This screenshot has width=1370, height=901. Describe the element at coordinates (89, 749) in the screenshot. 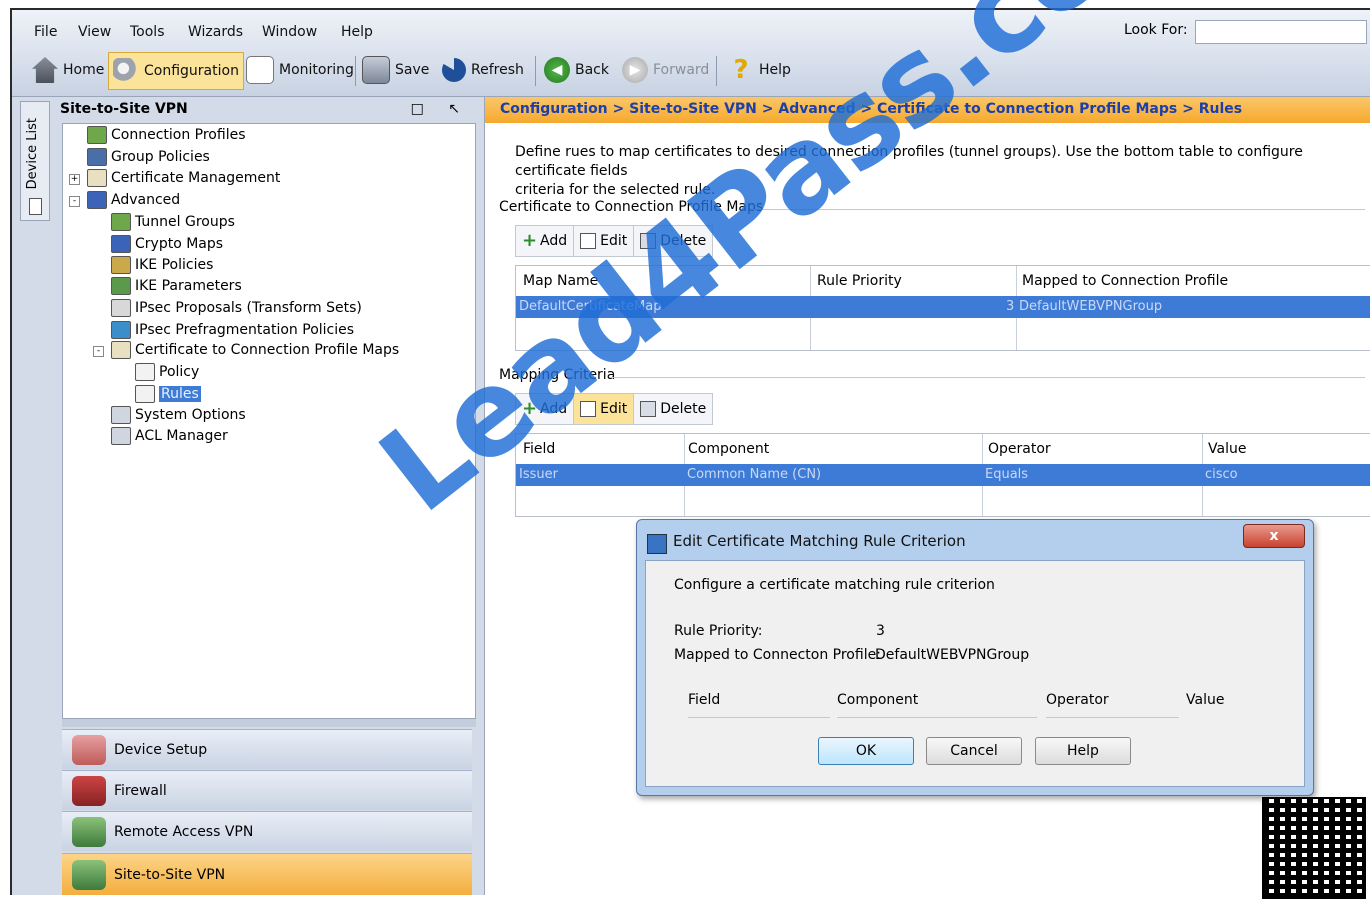

I see `device-setup-icon` at that location.